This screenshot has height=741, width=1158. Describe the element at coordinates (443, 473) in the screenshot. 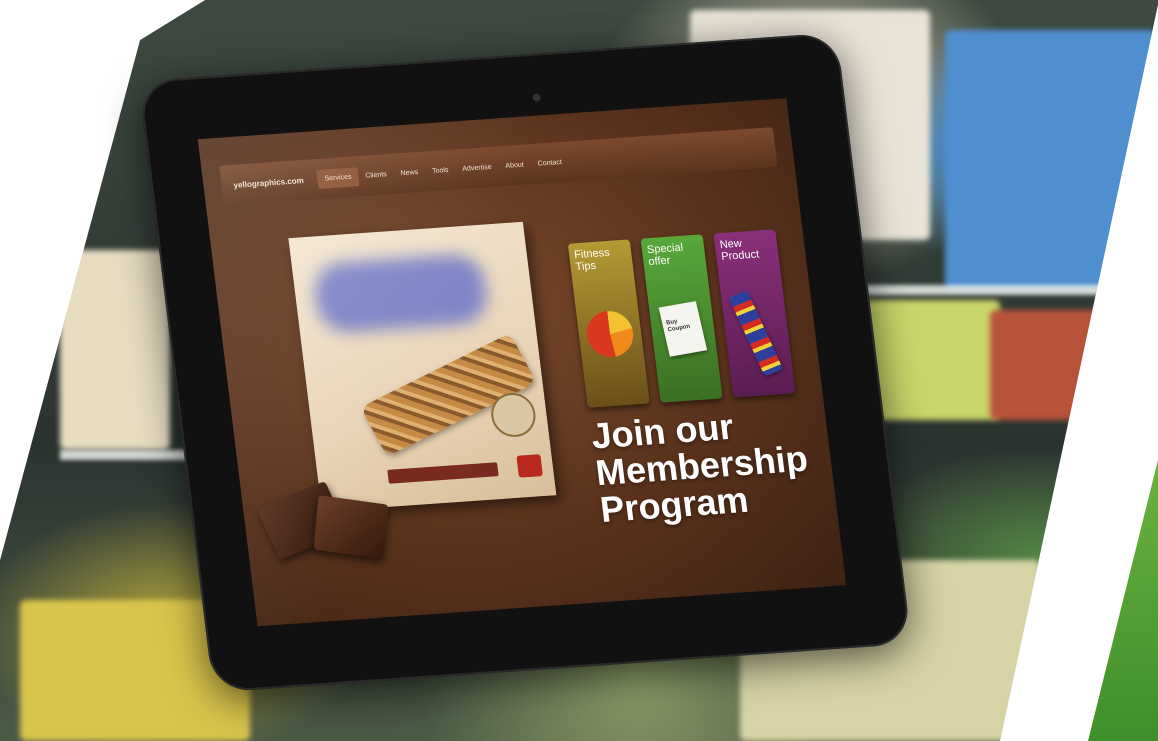

I see `product-label` at that location.